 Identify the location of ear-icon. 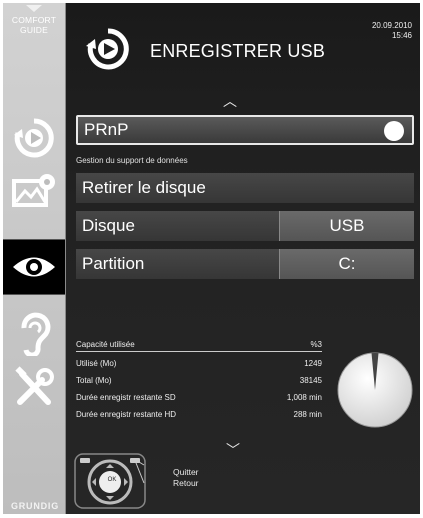
(36, 334).